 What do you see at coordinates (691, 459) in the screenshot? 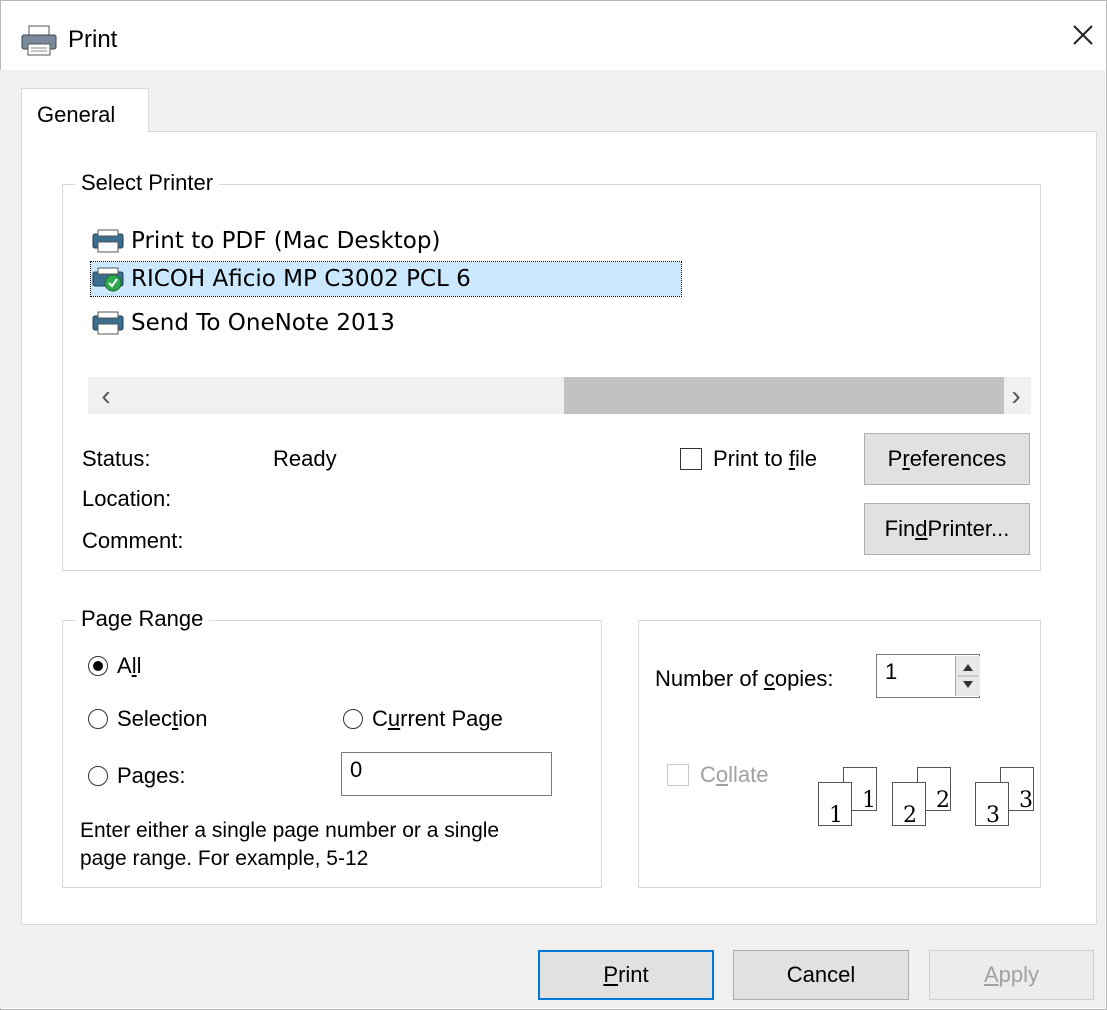
I see `print-to-file-checkbox` at bounding box center [691, 459].